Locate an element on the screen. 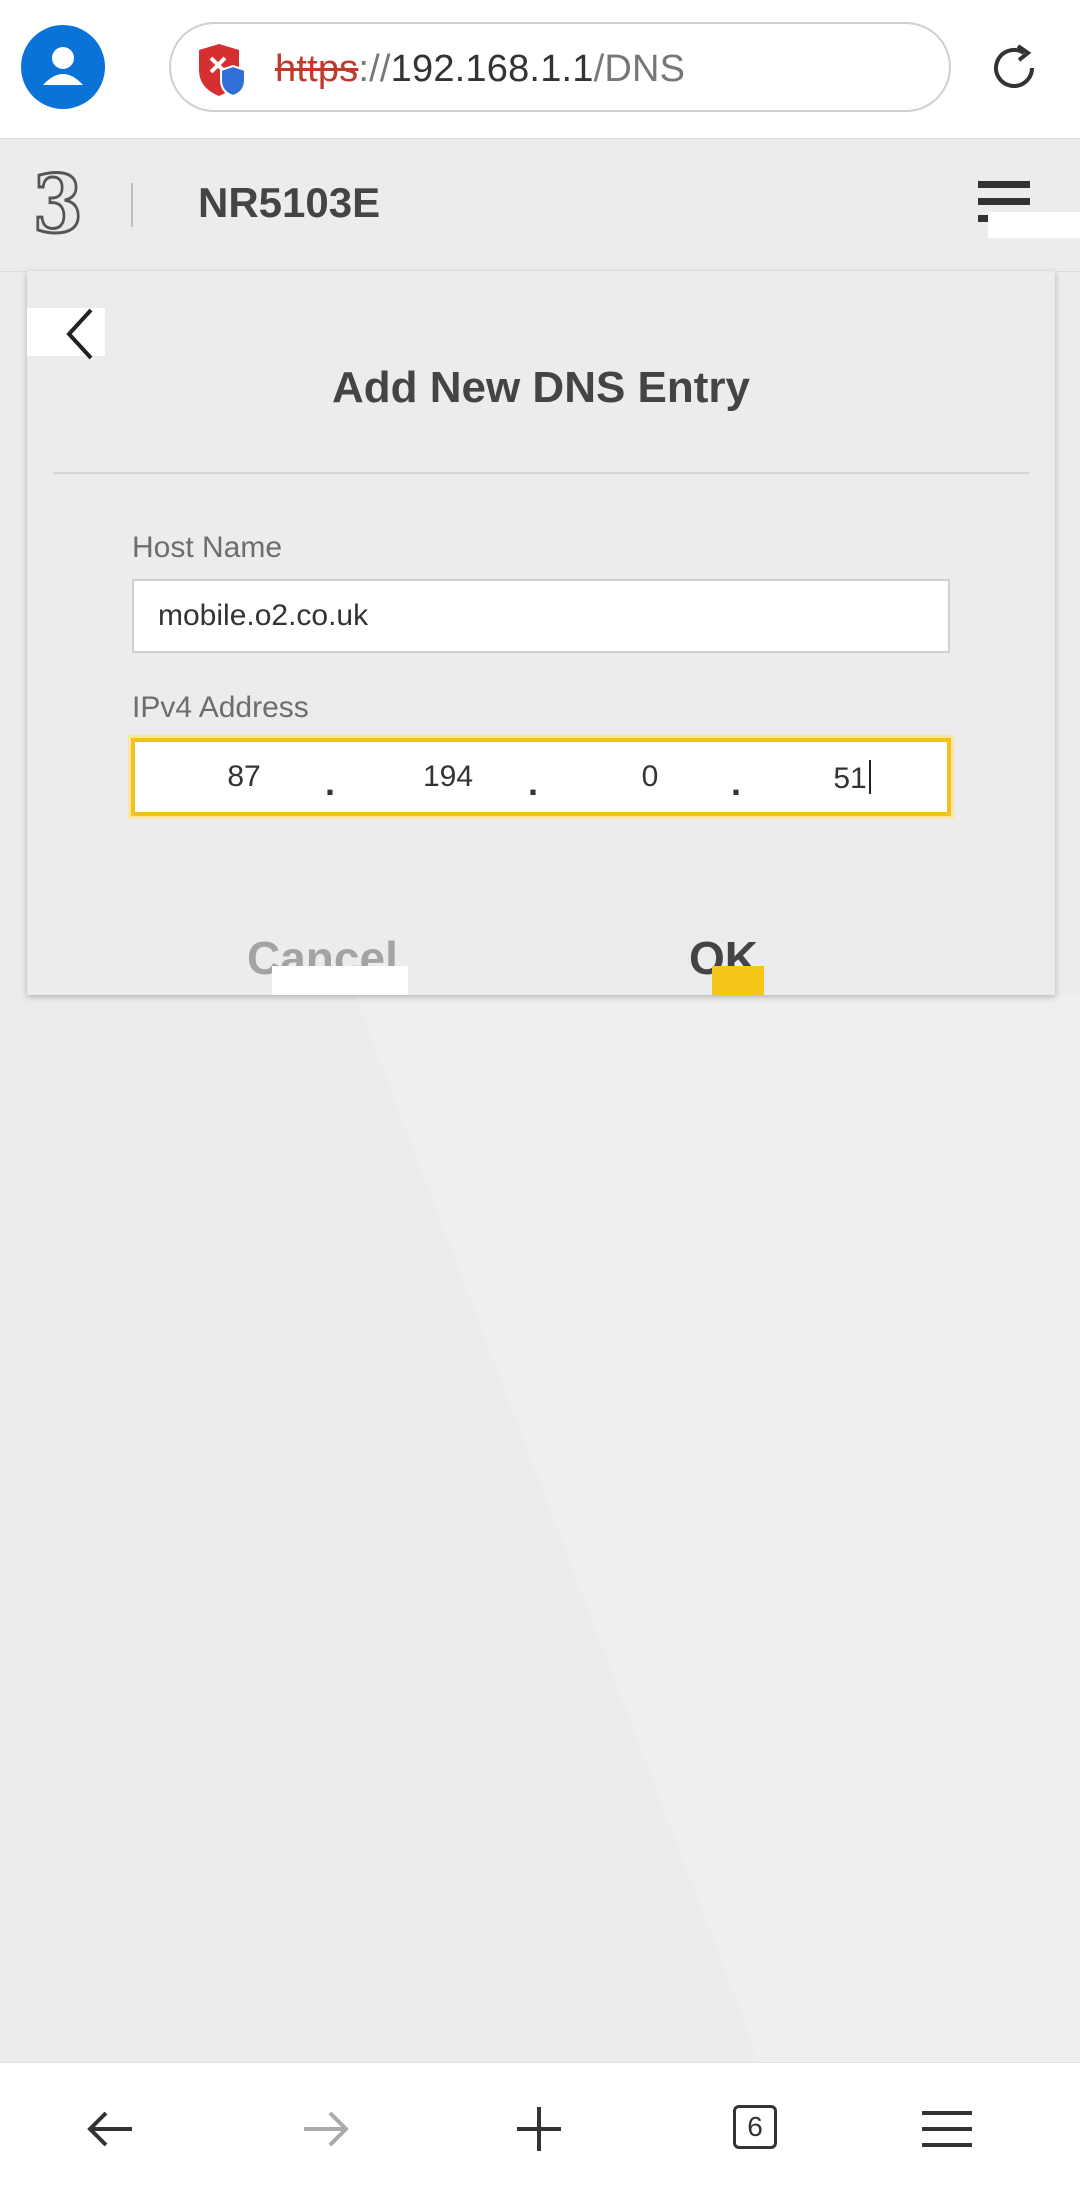  url-scheme: https is located at coordinates (317, 69).